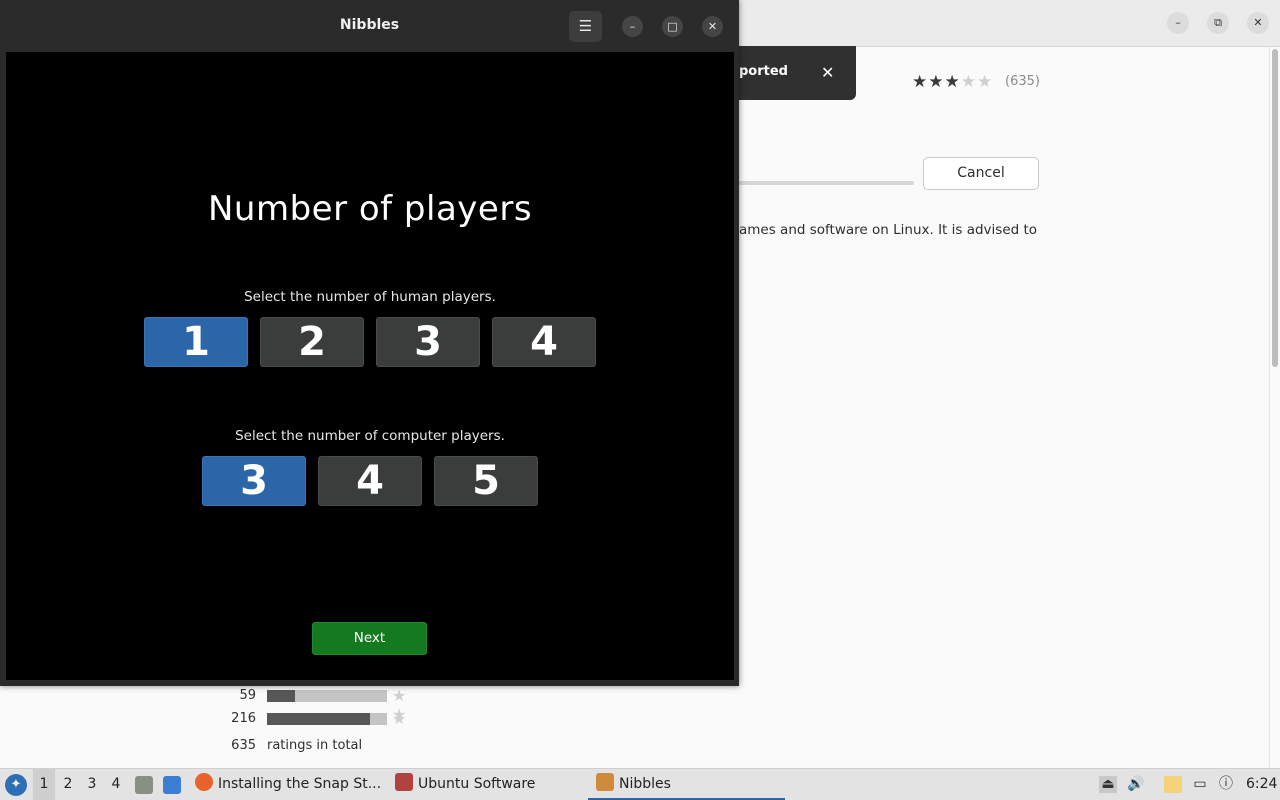 This screenshot has height=800, width=1280. Describe the element at coordinates (645, 784) in the screenshot. I see `task-label: Nibbles` at that location.